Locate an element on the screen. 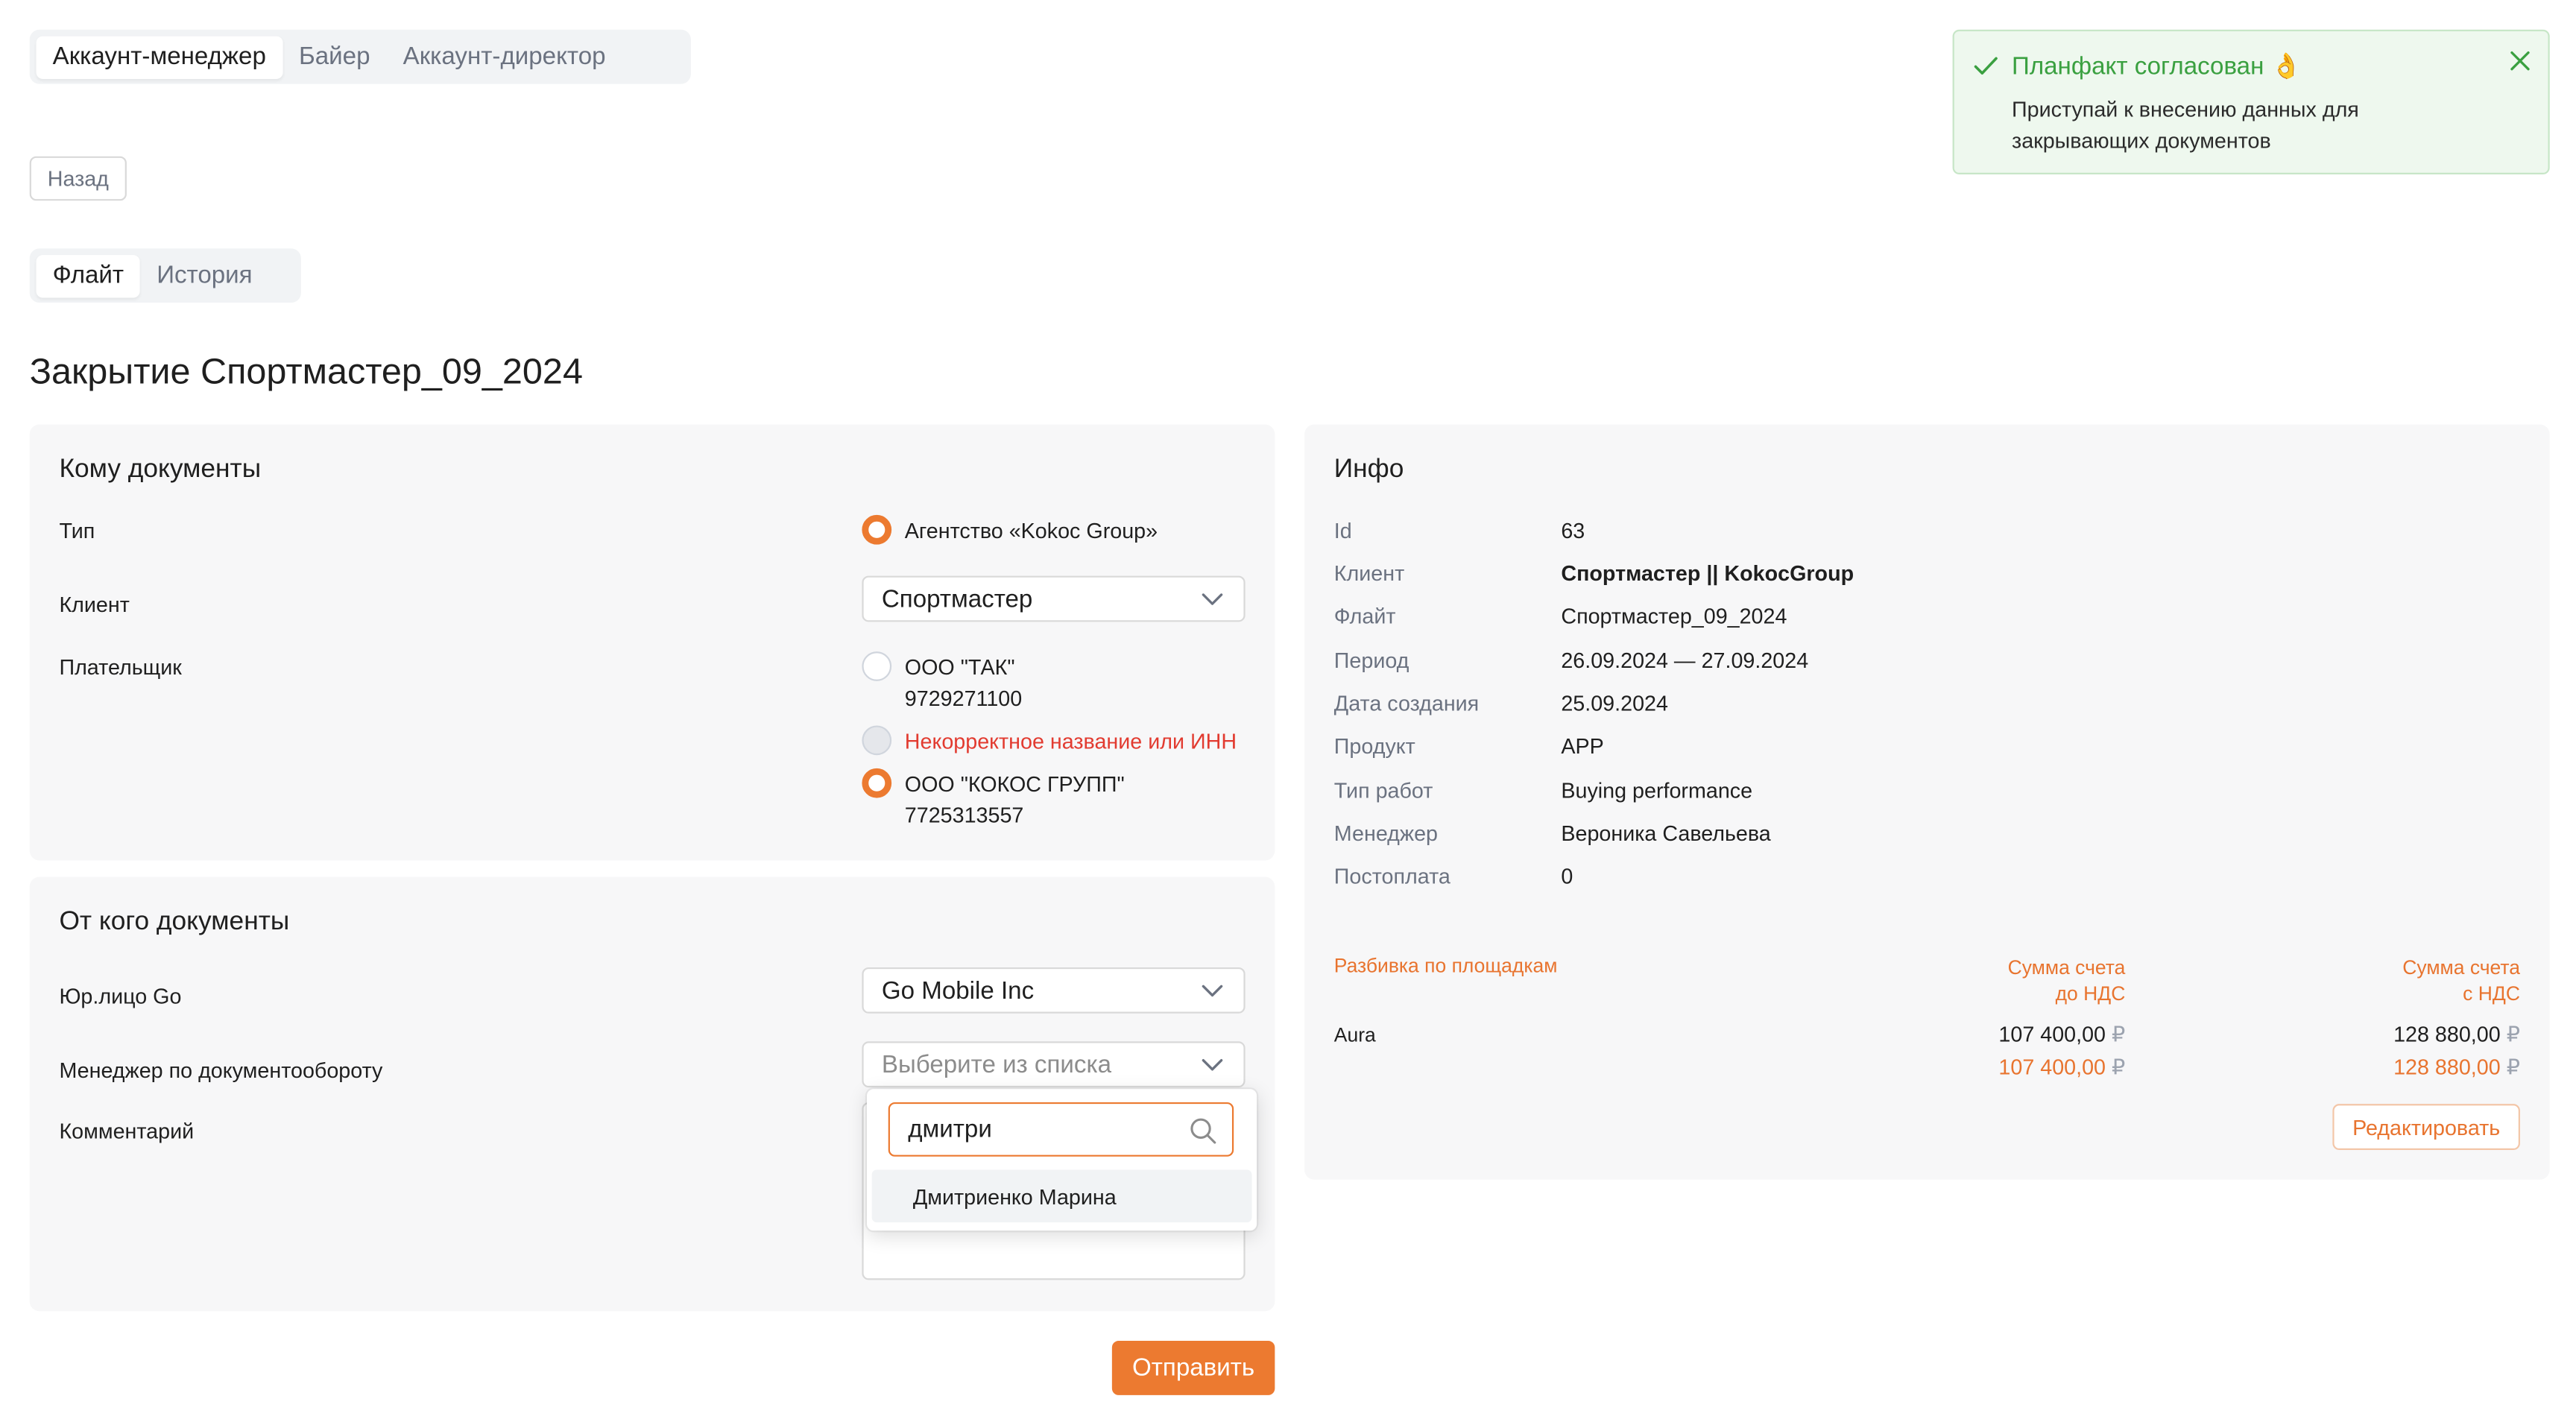  breakdown-with-vat-total: 128 880,00 ₽ is located at coordinates (2386, 1068).